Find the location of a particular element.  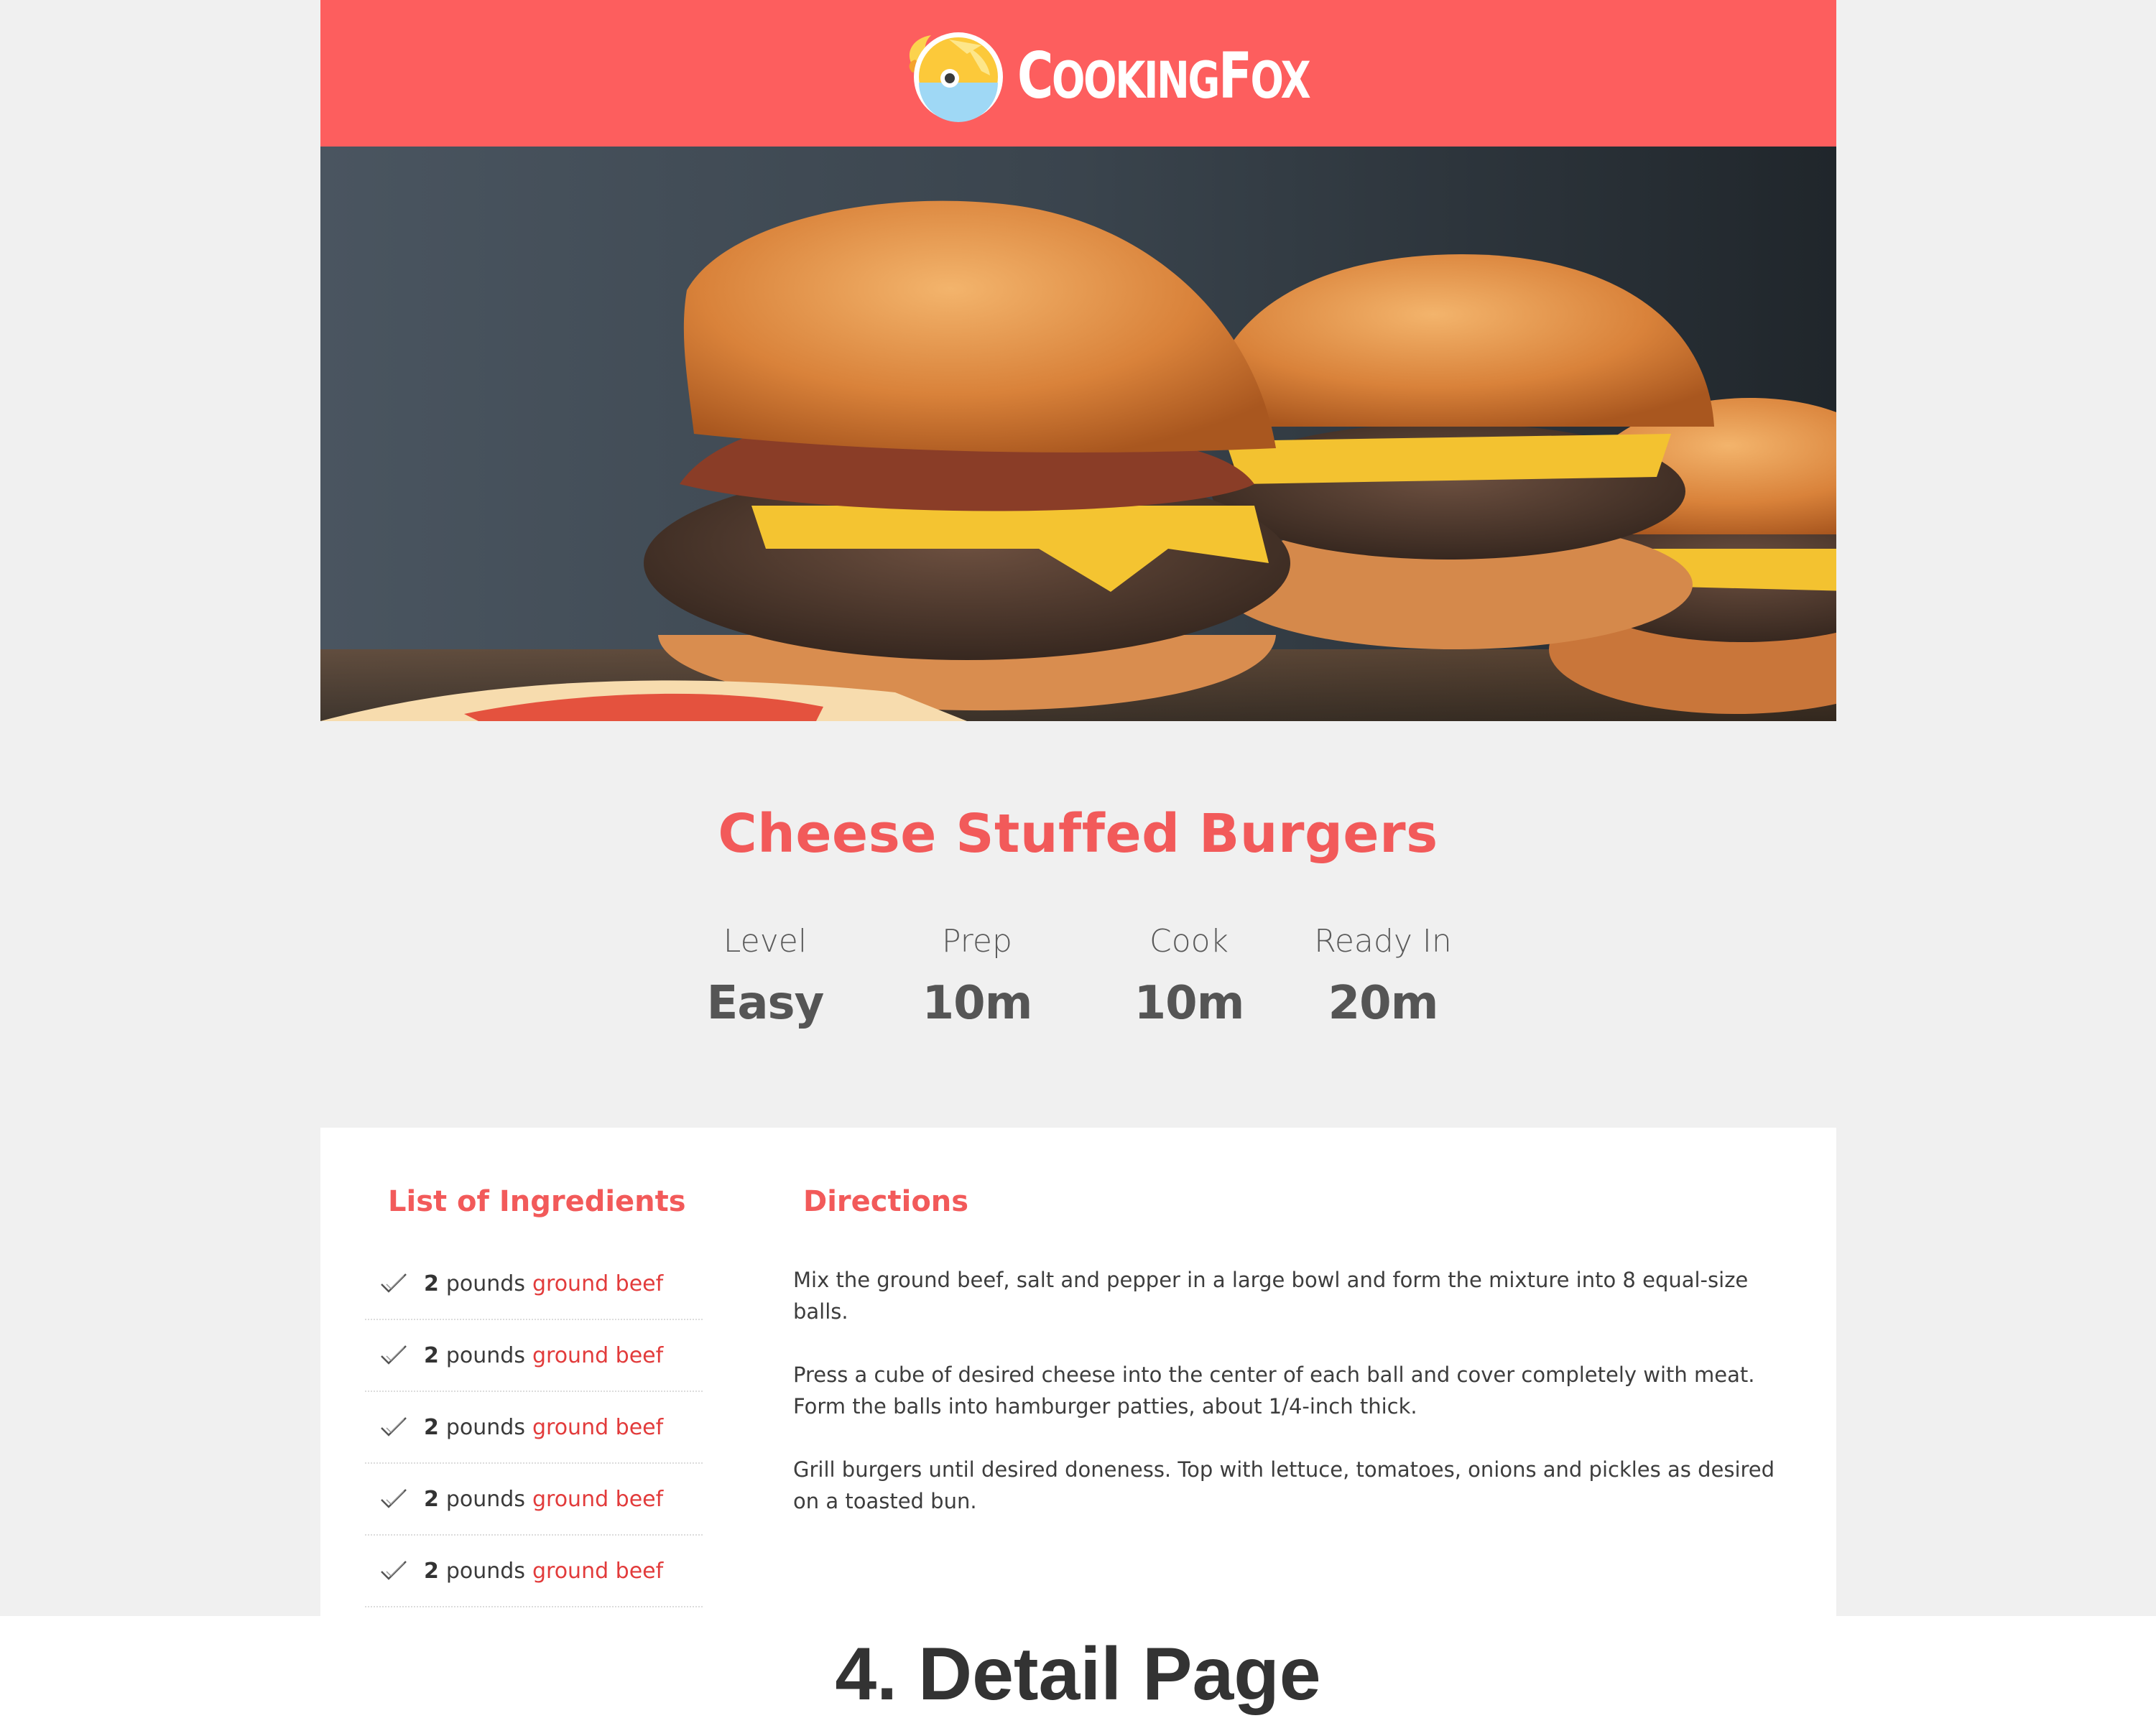

stat-cook: Cook 10m is located at coordinates (1189, 976).